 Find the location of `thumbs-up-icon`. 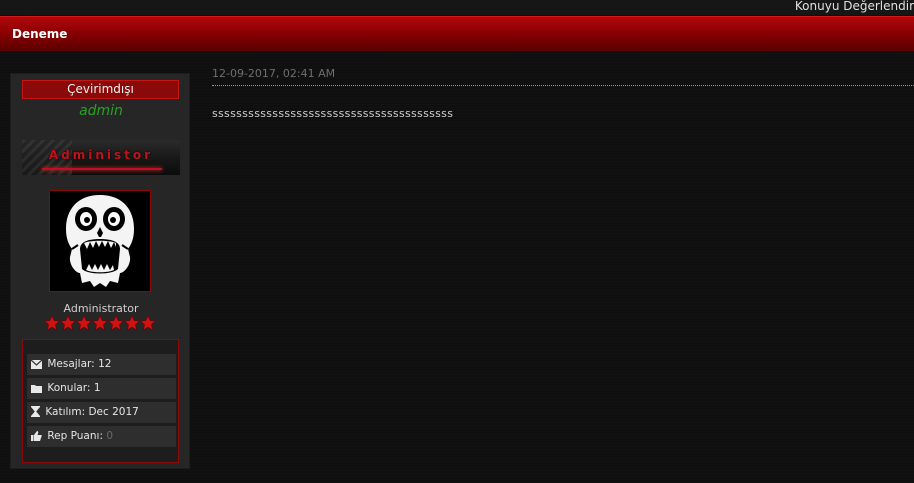

thumbs-up-icon is located at coordinates (36, 436).